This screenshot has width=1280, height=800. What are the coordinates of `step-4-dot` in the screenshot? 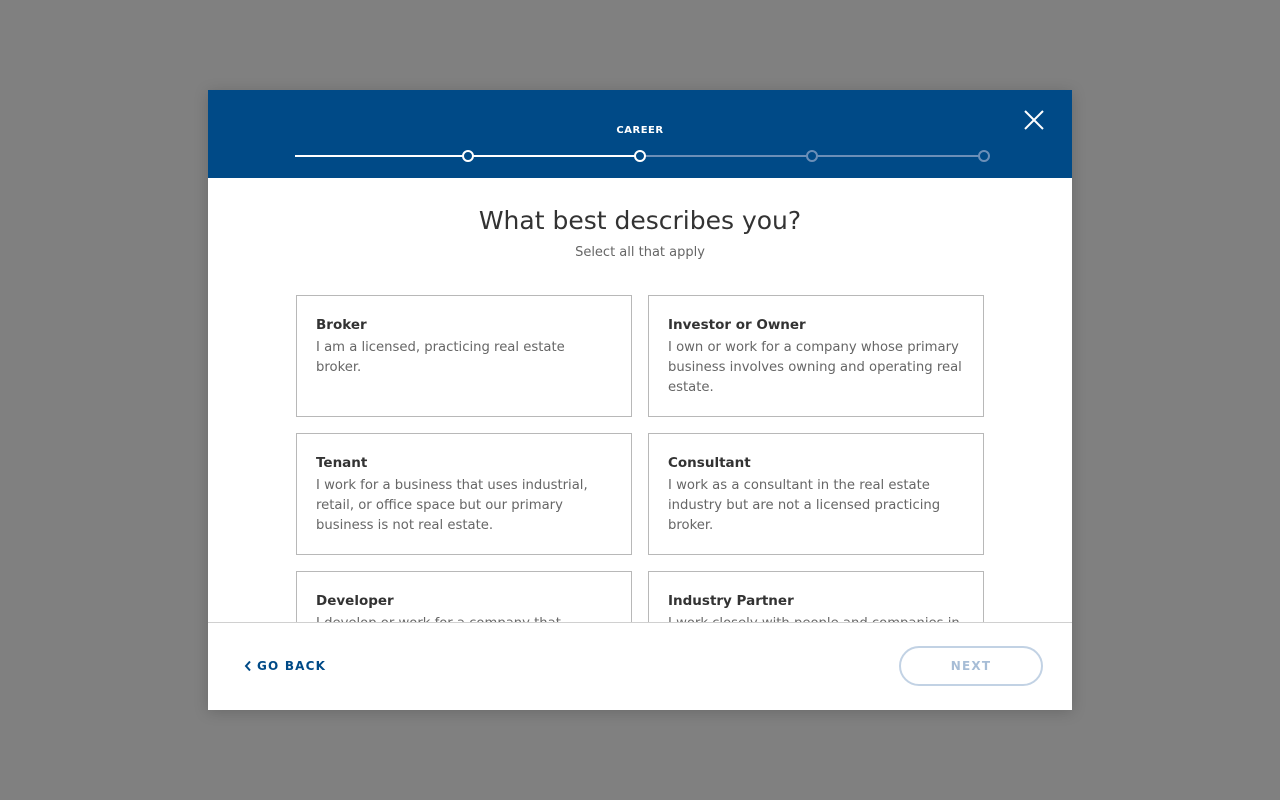 It's located at (812, 156).